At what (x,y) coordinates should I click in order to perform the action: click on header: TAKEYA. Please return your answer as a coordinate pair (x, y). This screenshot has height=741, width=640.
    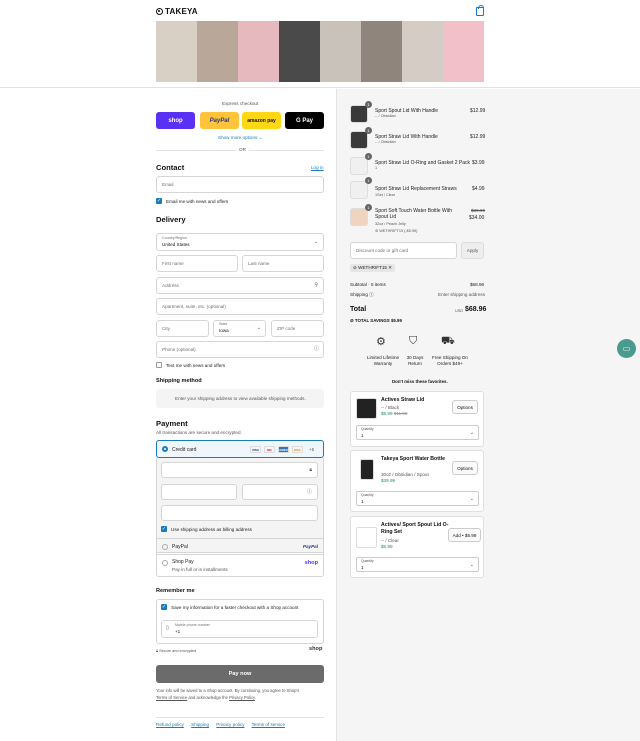
    Looking at the image, I should click on (320, 44).